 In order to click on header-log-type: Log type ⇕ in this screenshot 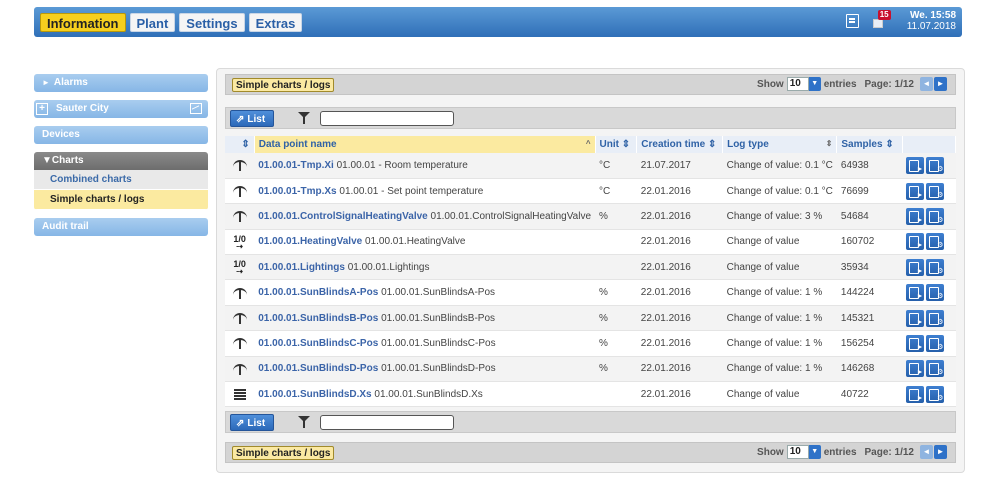, I will do `click(780, 144)`.